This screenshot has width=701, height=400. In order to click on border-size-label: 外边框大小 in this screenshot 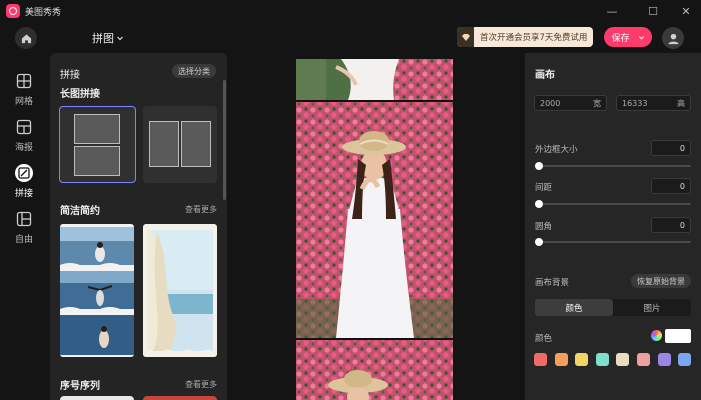, I will do `click(556, 150)`.